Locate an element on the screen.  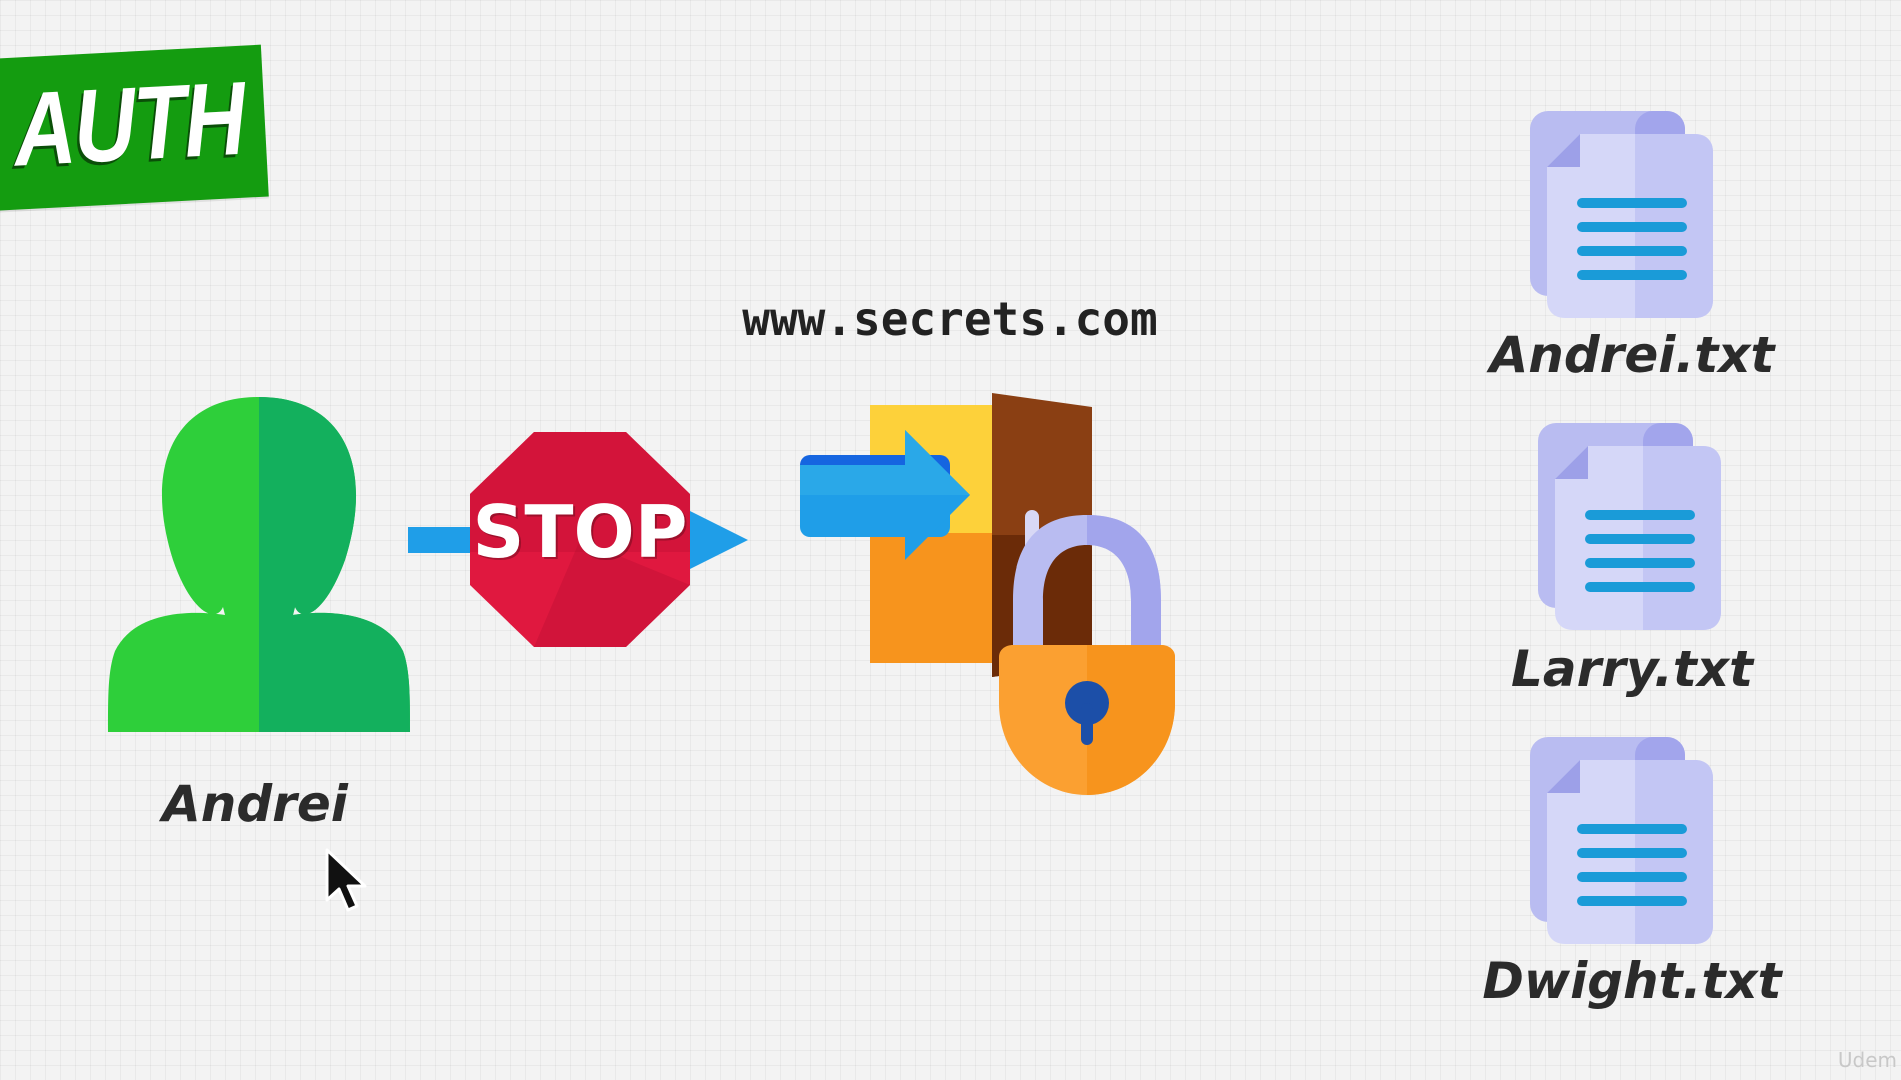
file-icon-andrei is located at coordinates (1621, 214).